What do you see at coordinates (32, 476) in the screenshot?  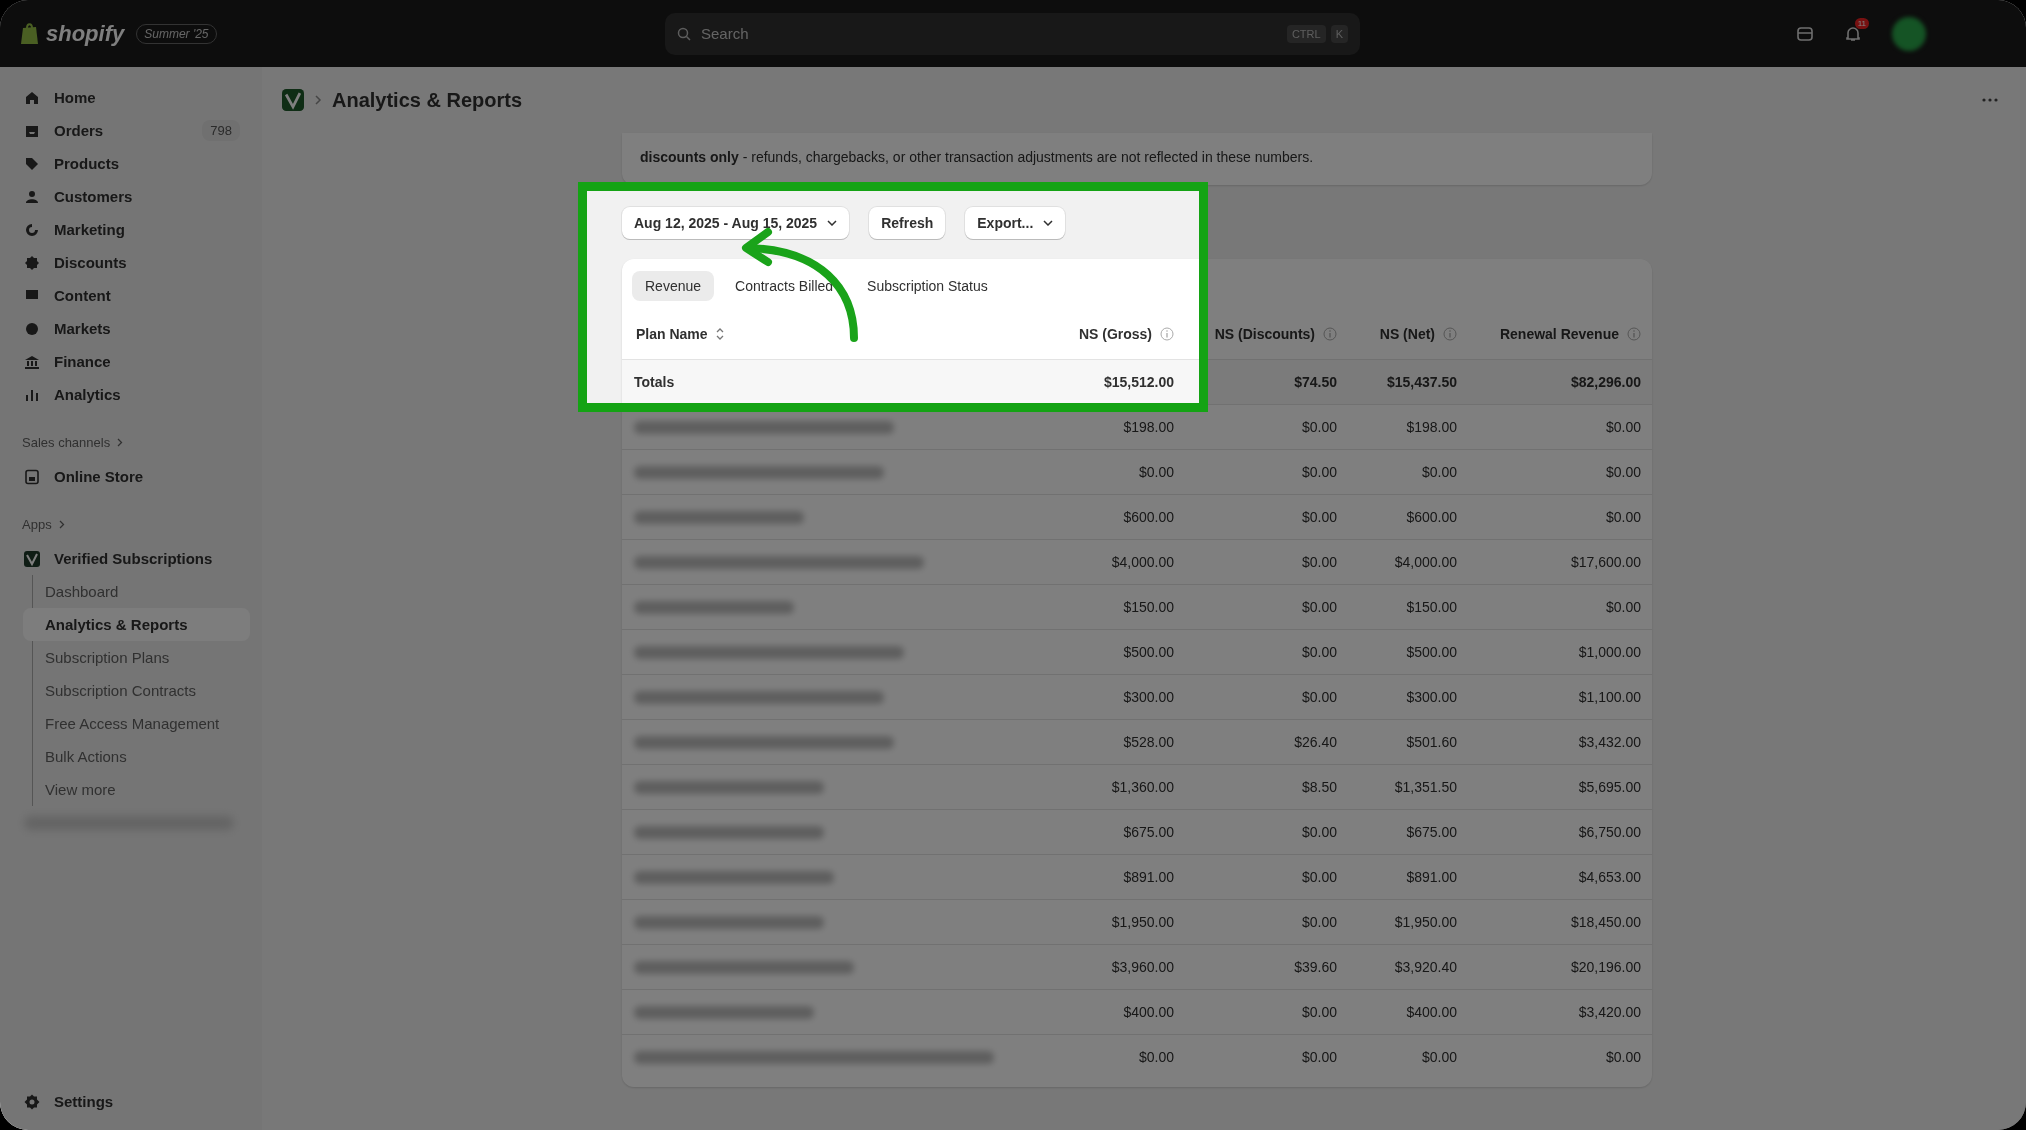 I see `storefront-icon` at bounding box center [32, 476].